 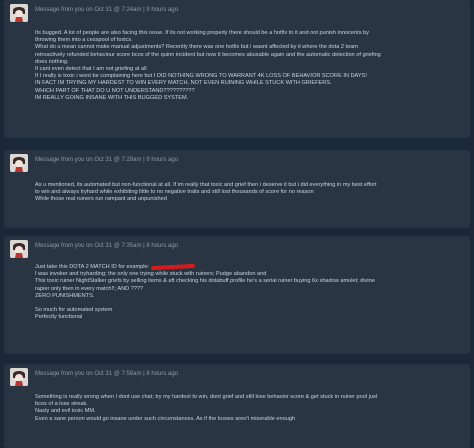 I want to click on message-line: does nothing., so click(x=52, y=61).